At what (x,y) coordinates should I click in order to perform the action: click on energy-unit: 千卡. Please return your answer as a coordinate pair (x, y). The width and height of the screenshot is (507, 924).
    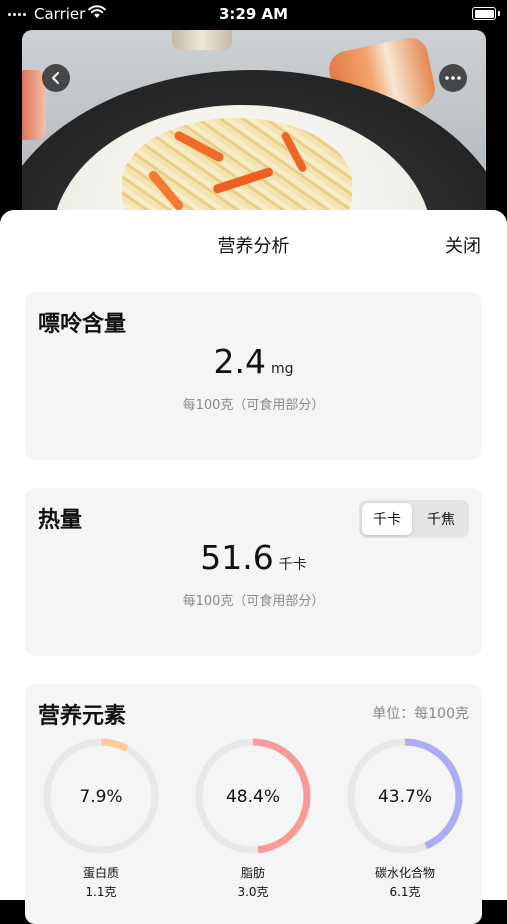
    Looking at the image, I should click on (292, 565).